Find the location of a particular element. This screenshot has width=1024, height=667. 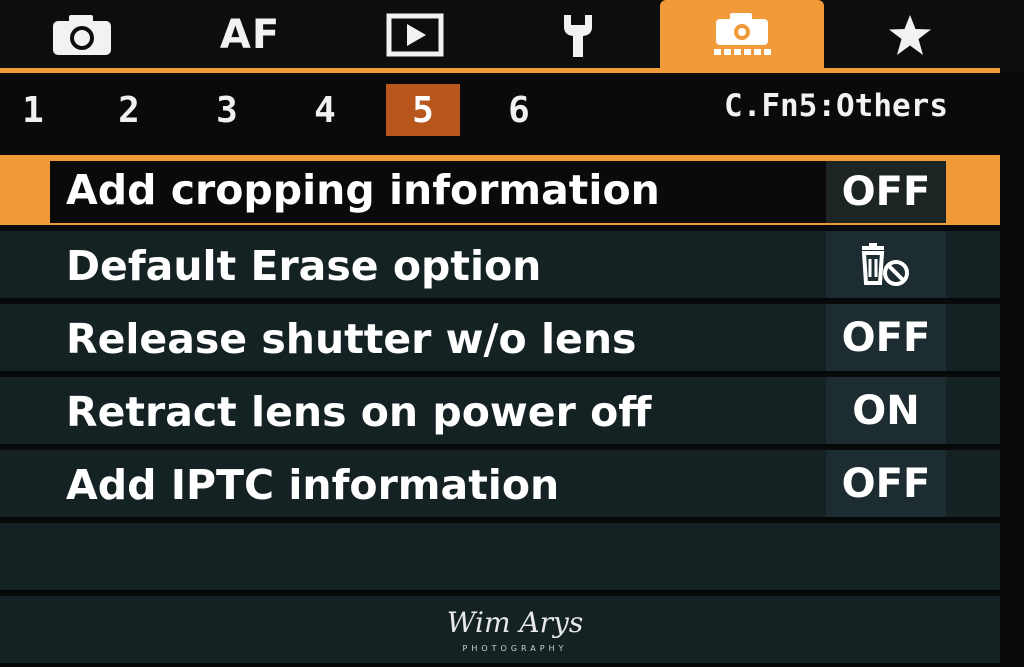

subtab-2: 2 is located at coordinates (129, 110).